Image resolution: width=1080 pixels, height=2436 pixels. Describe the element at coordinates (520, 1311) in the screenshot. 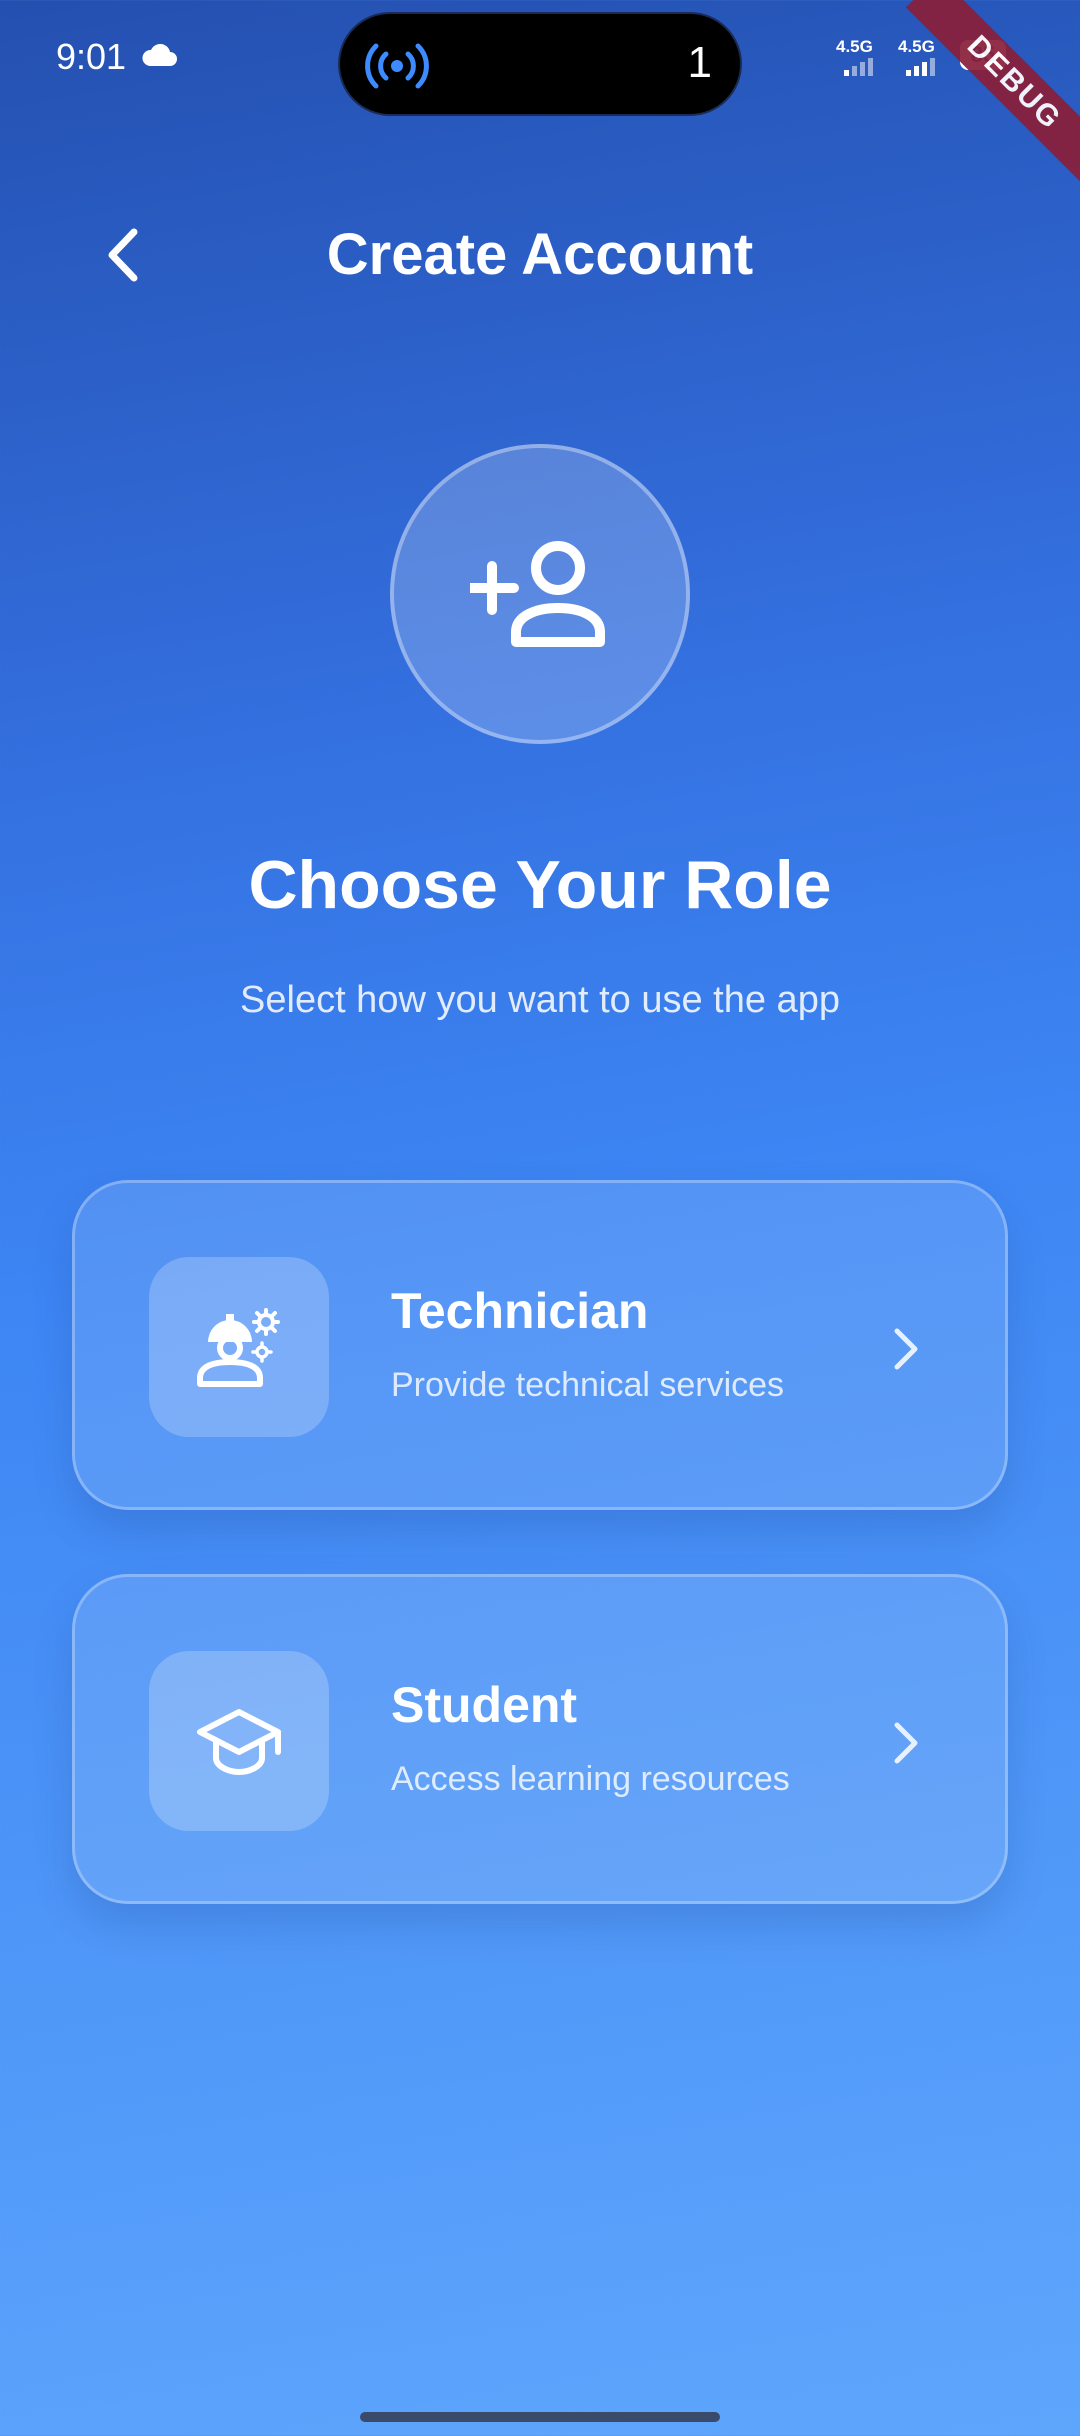

I see `card-title: Technician` at that location.